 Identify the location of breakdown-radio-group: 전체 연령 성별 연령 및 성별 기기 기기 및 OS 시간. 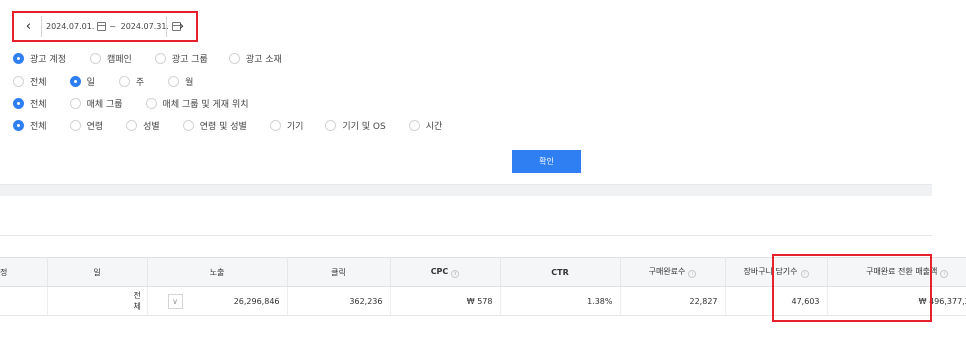
(227, 125).